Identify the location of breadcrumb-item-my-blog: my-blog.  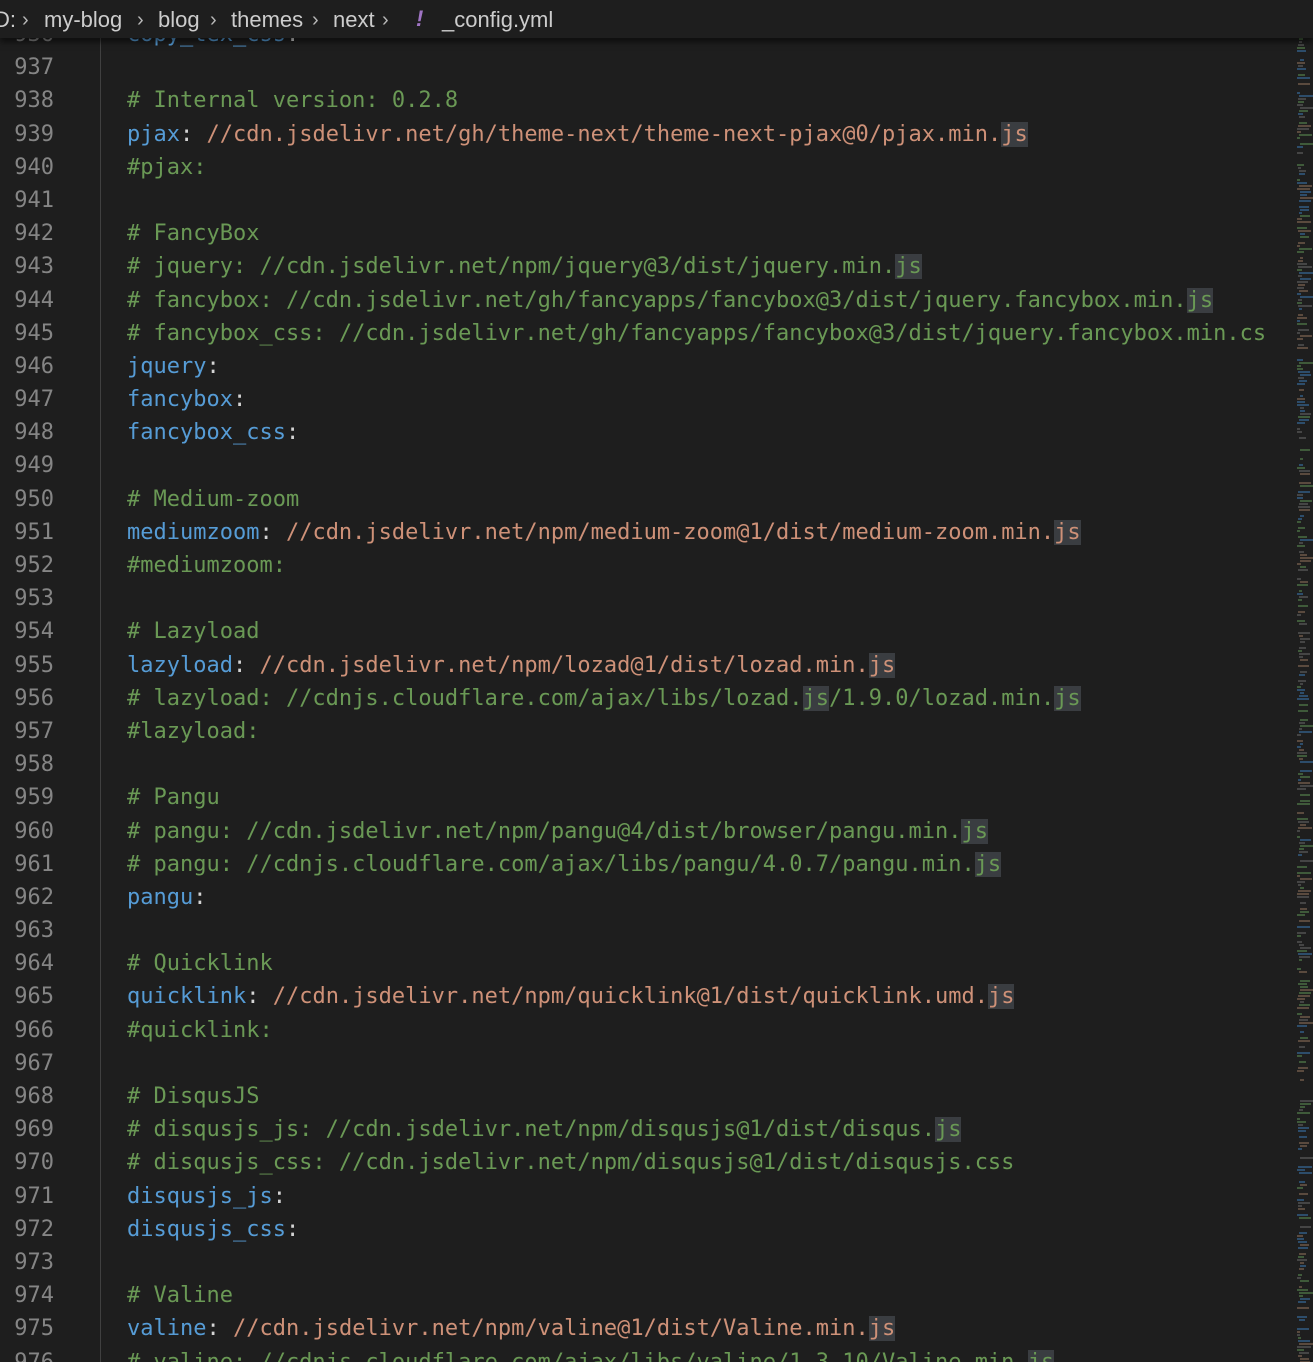
(83, 20).